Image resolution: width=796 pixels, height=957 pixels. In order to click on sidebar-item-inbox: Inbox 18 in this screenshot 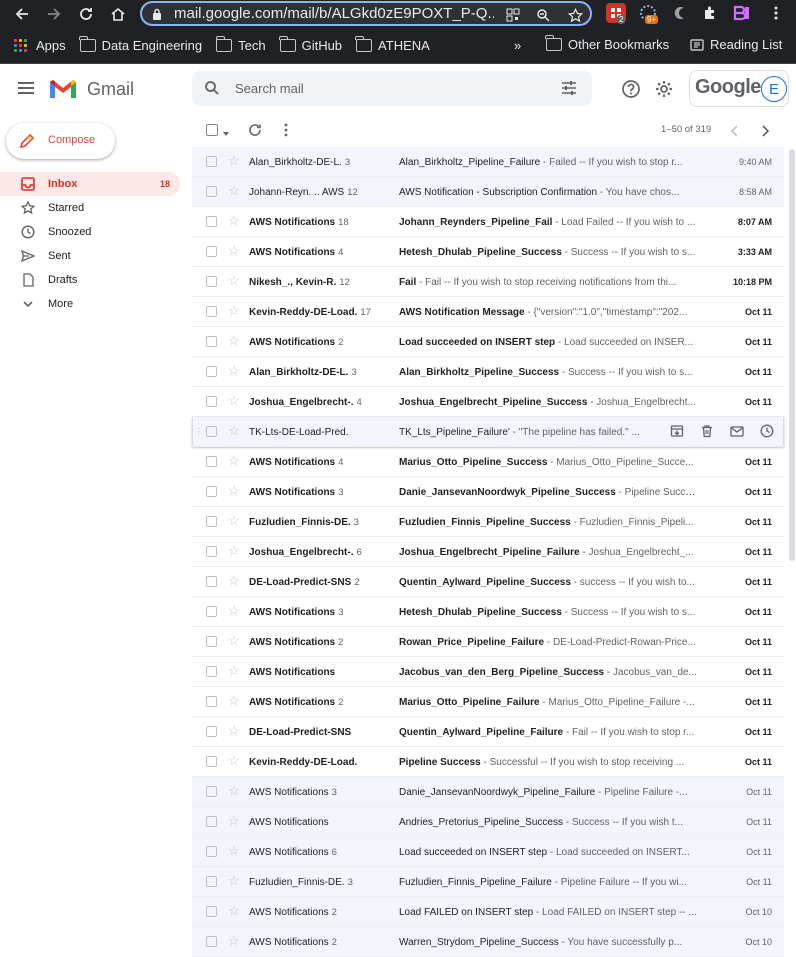, I will do `click(90, 184)`.